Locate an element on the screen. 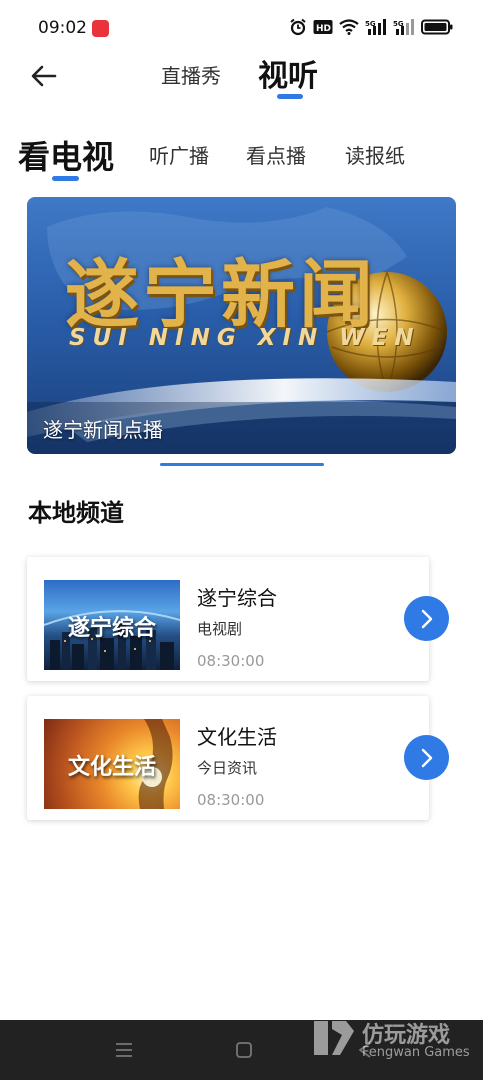 The height and width of the screenshot is (1080, 483). channel-program-type: 今日资讯 is located at coordinates (227, 768).